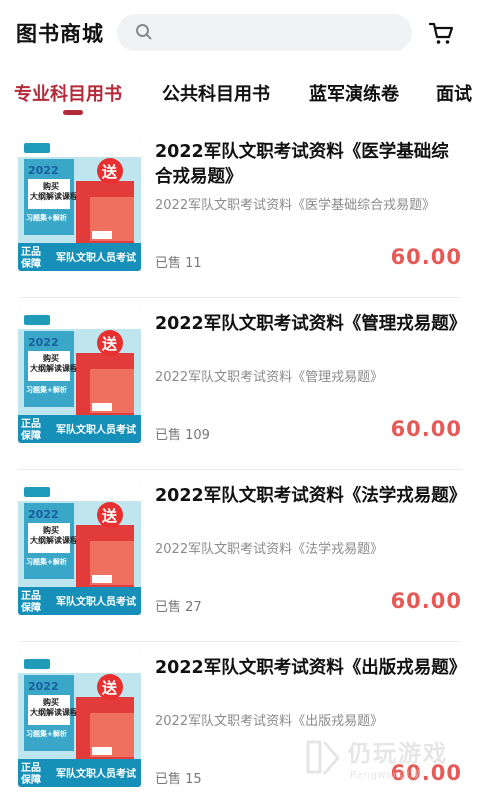 The width and height of the screenshot is (480, 800). I want to click on tab-public-books: 公共科目用书, so click(216, 93).